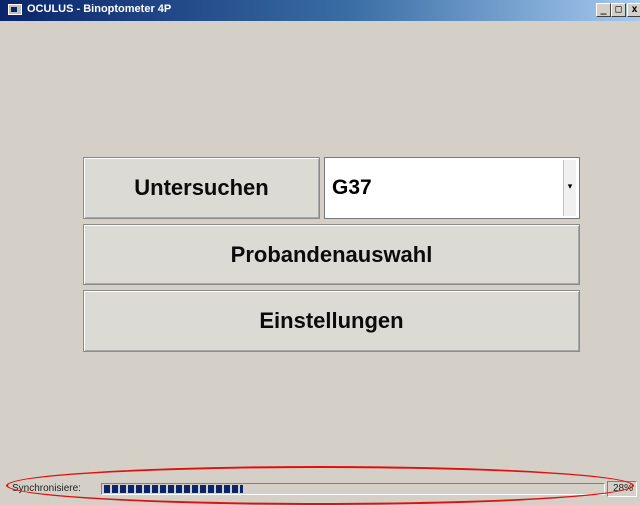  I want to click on close-button: x, so click(633, 10).